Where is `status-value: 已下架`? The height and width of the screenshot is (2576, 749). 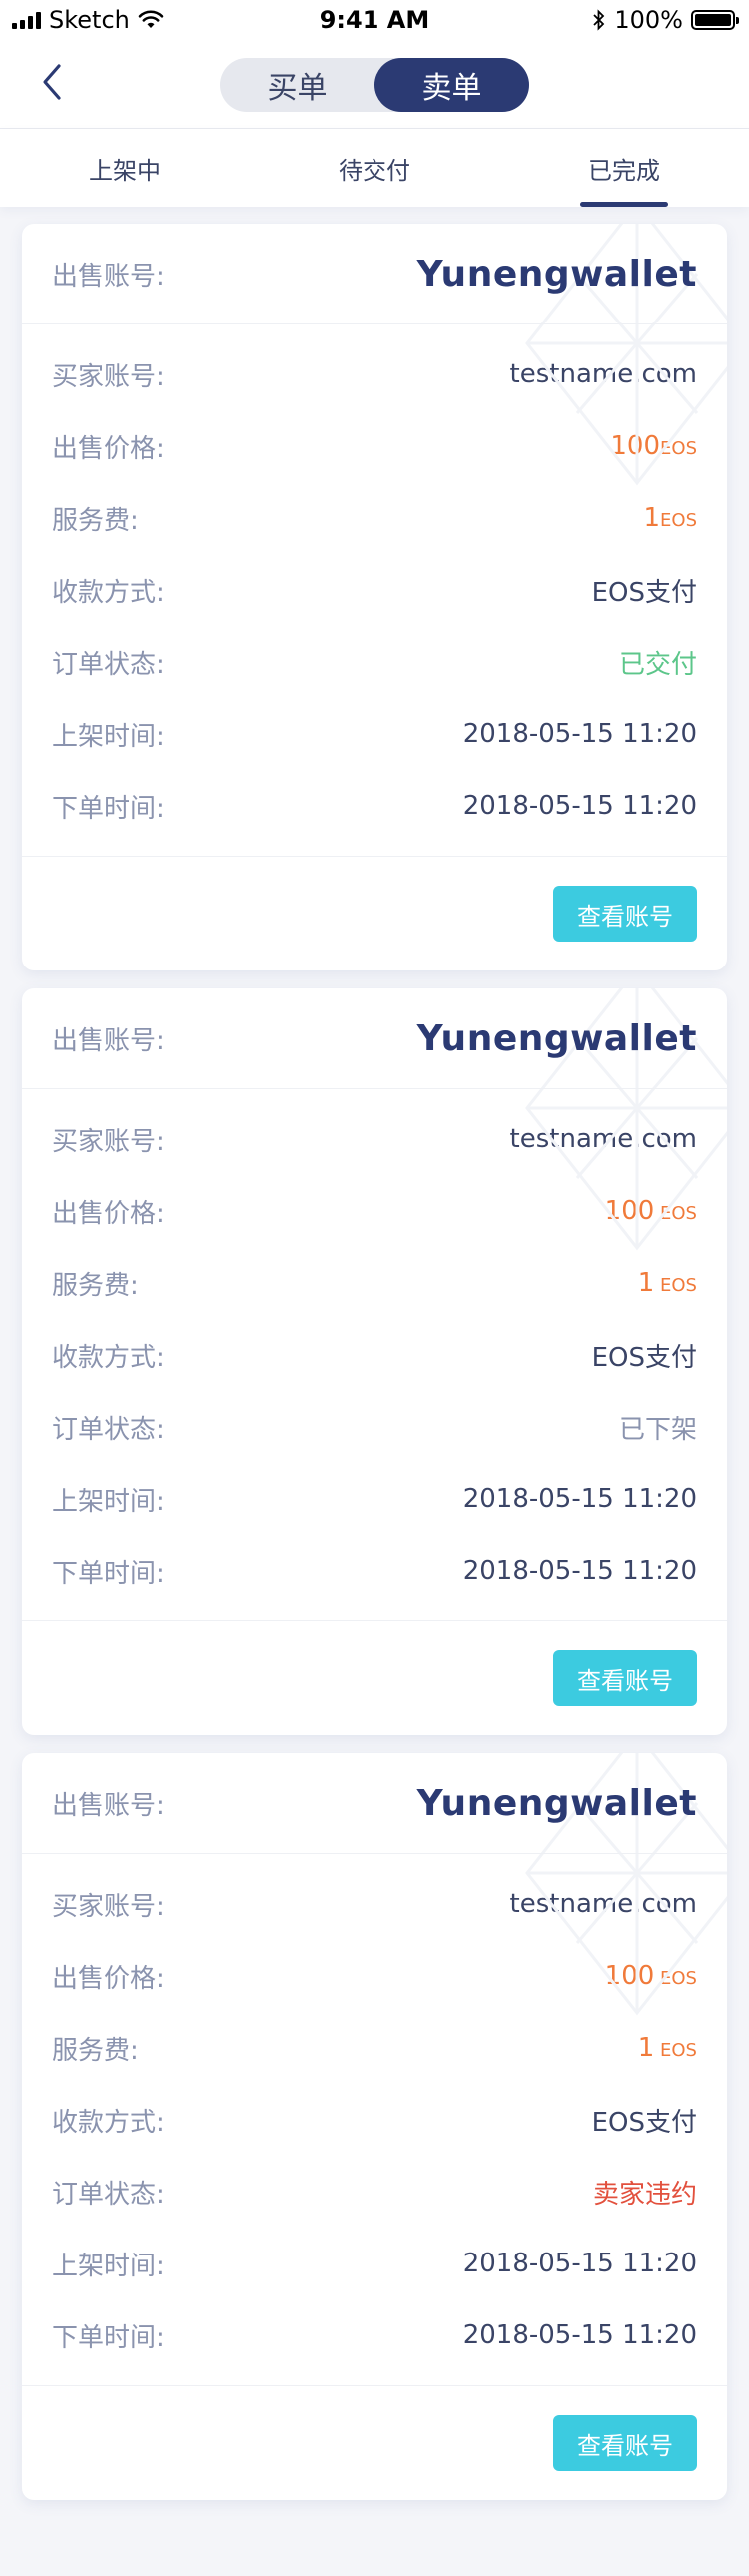 status-value: 已下架 is located at coordinates (657, 1429).